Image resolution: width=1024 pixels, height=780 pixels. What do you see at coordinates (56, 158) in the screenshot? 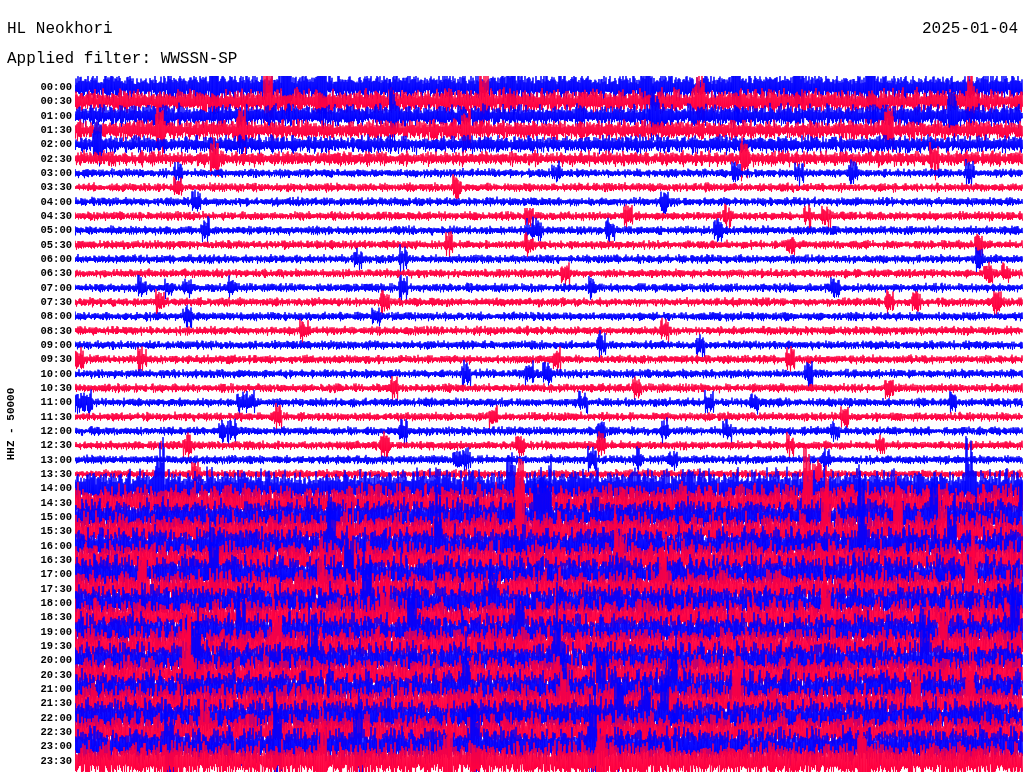
I see `time-label: 02:30` at bounding box center [56, 158].